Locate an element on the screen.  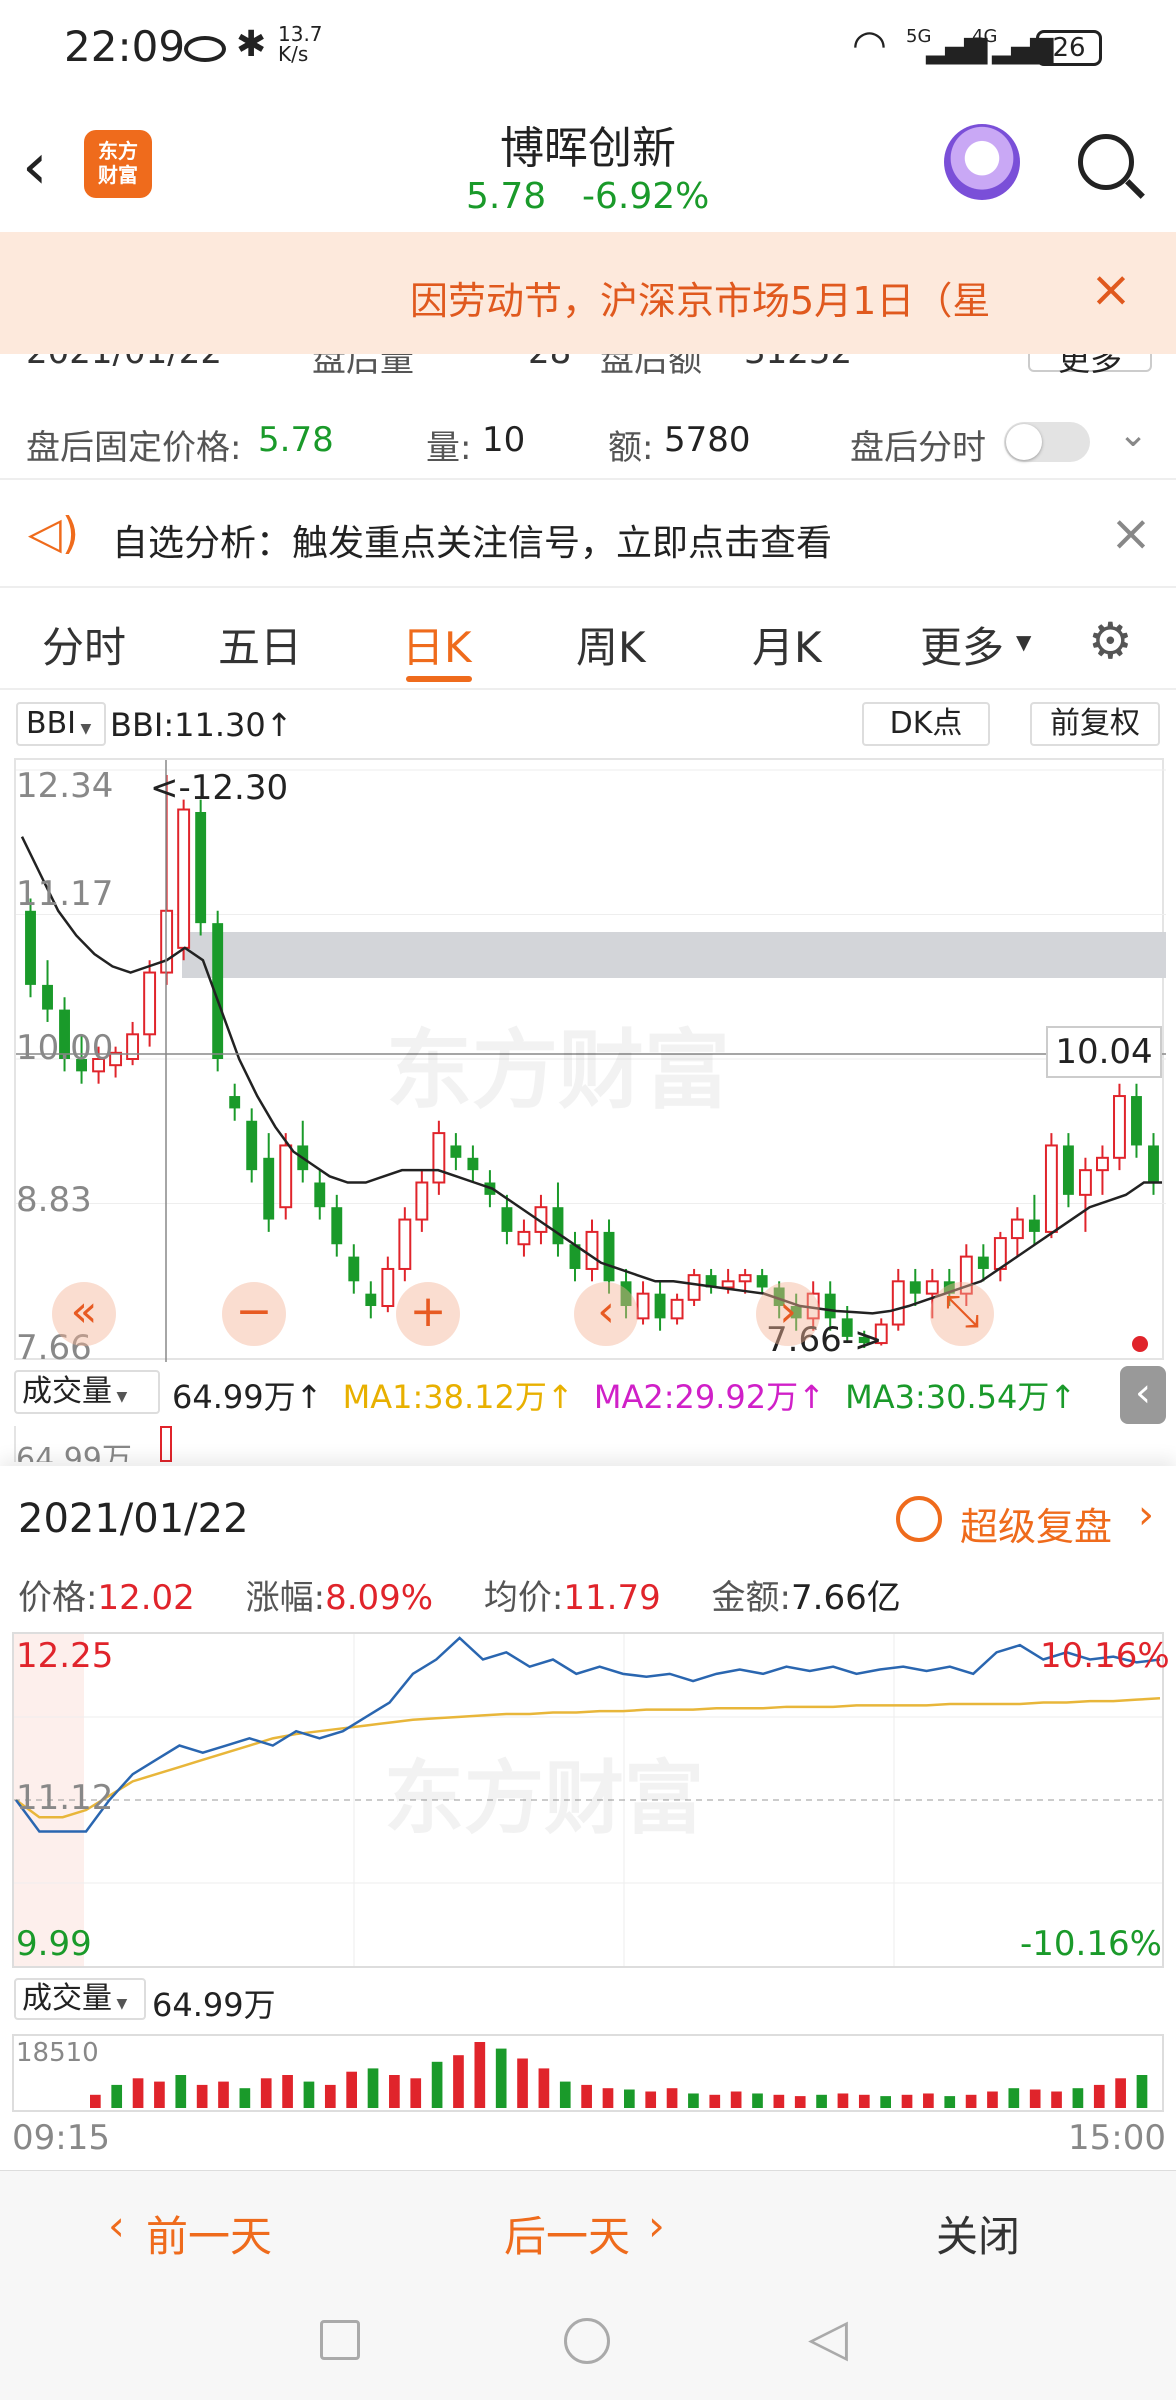
battery-icon: 26 is located at coordinates (1069, 48).